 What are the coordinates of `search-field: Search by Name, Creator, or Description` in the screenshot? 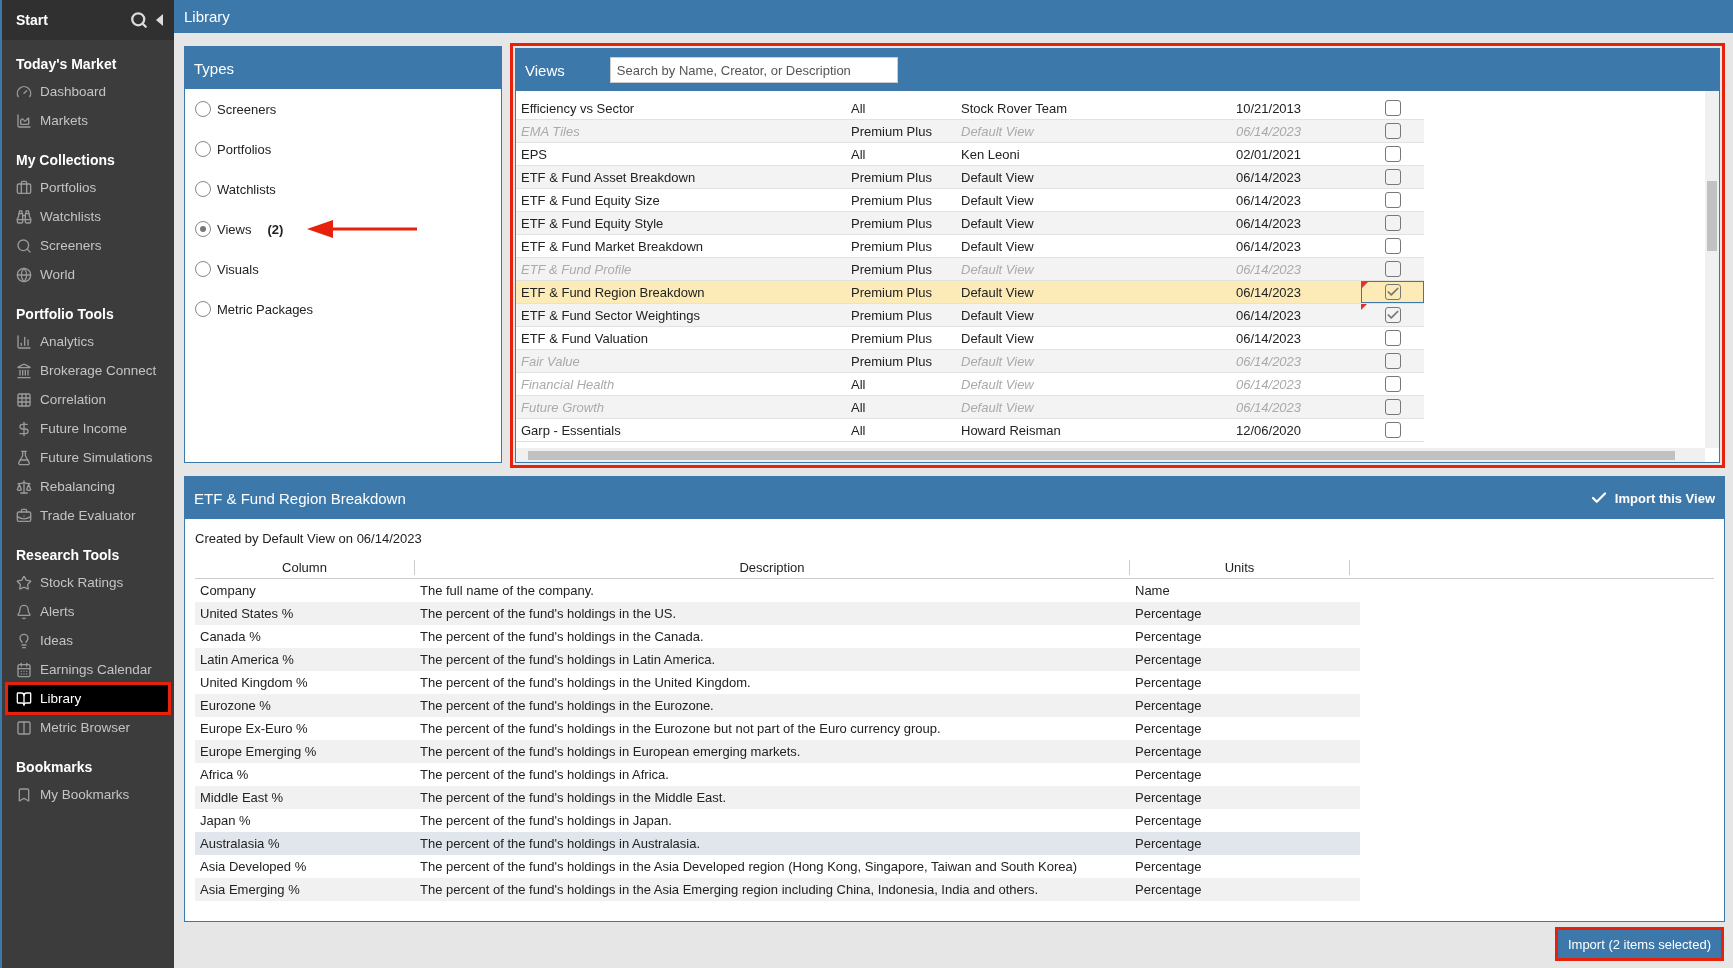 It's located at (753, 70).